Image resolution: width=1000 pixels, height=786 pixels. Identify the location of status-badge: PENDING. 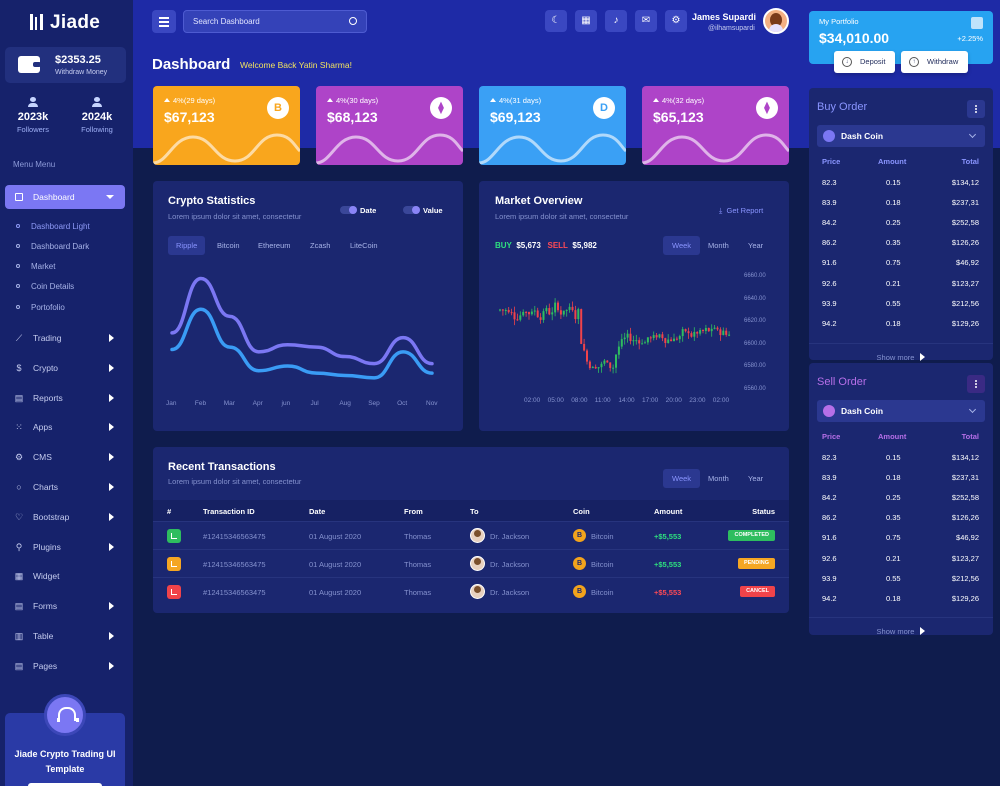
(756, 563).